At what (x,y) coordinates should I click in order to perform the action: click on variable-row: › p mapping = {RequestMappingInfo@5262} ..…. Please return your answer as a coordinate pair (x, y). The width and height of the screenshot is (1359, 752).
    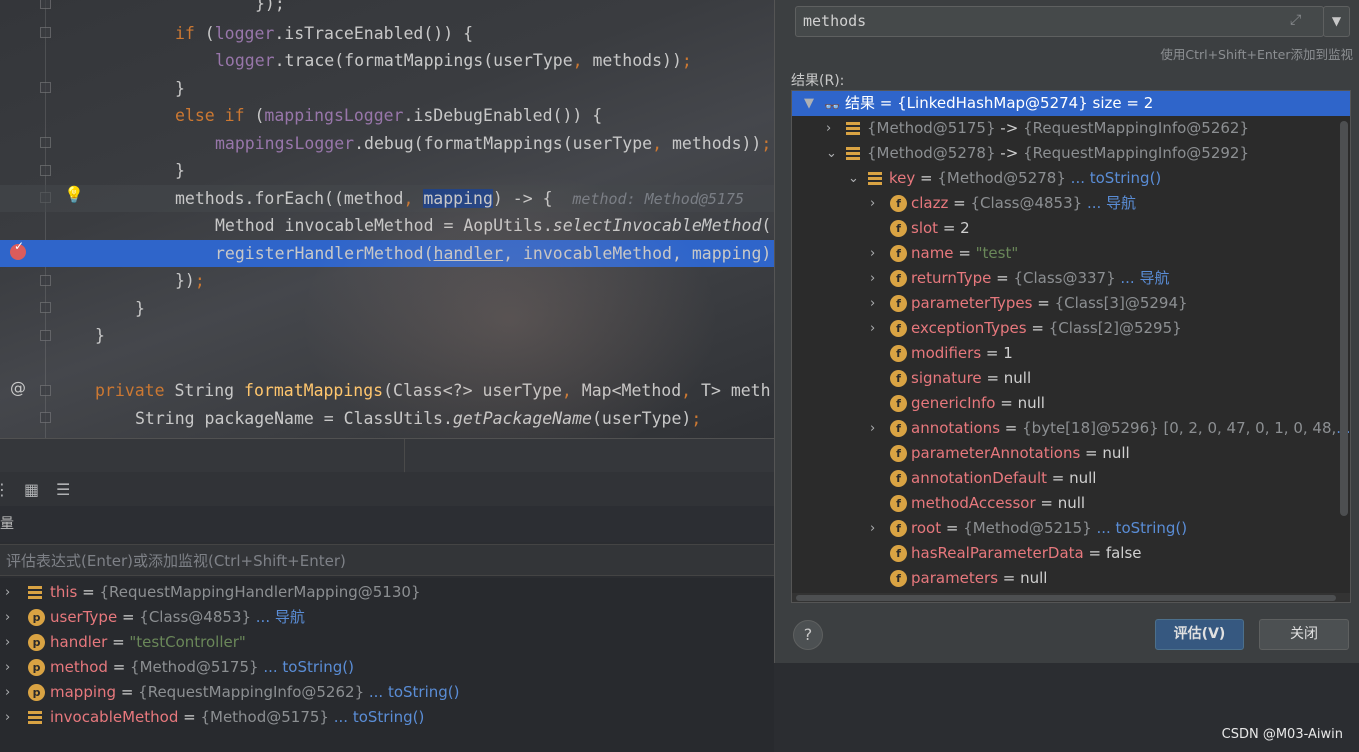
    Looking at the image, I should click on (387, 692).